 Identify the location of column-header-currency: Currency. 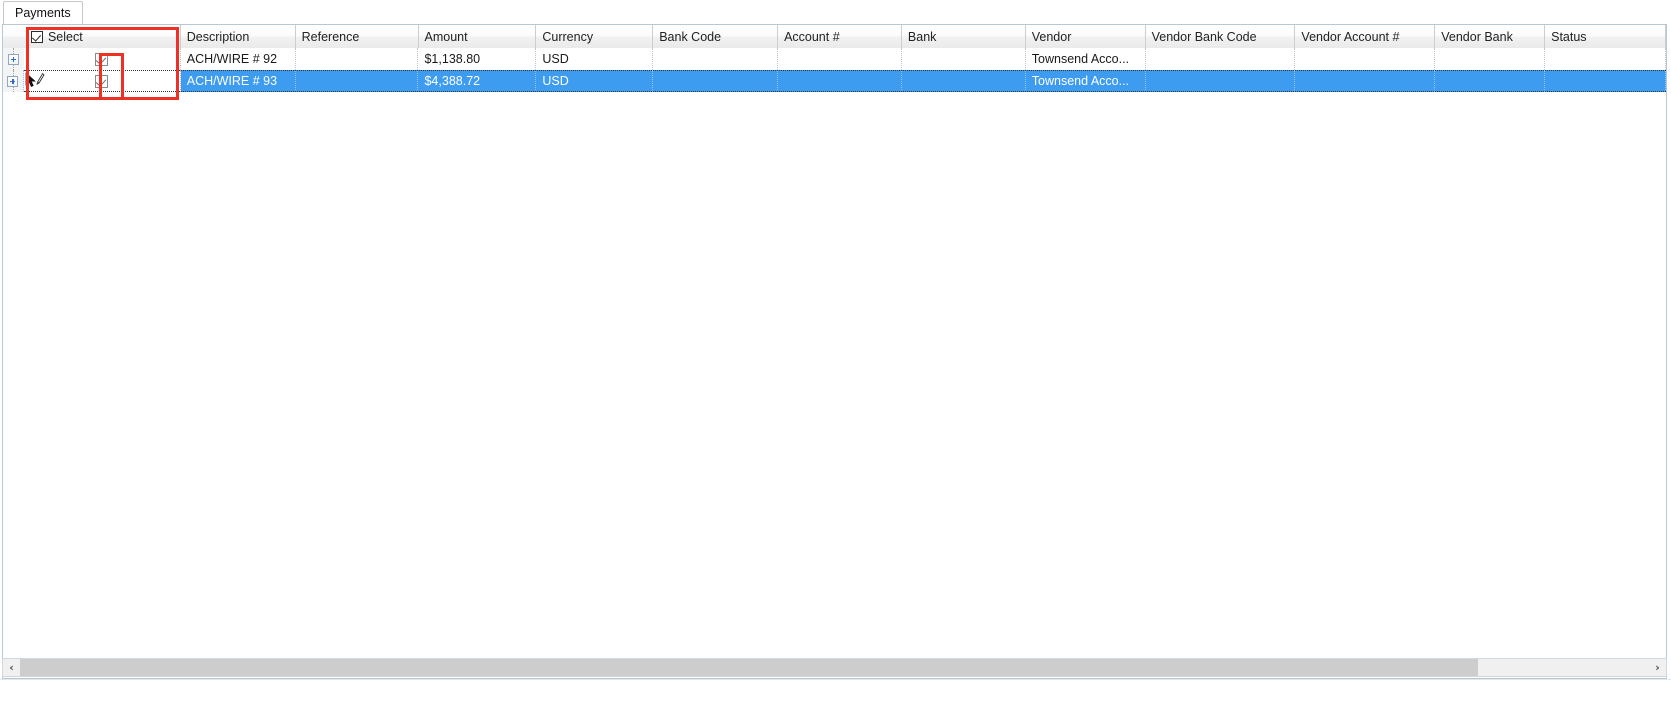
(595, 36).